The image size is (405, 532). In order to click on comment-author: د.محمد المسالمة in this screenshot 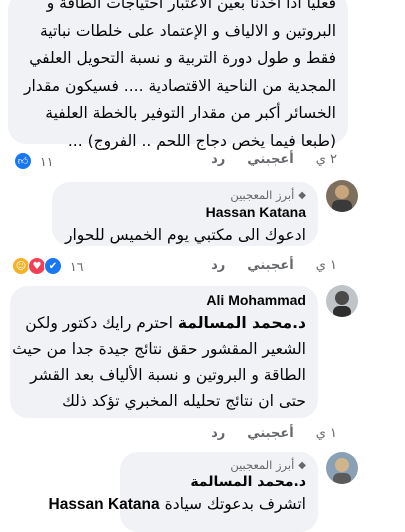, I will do `click(219, 482)`.